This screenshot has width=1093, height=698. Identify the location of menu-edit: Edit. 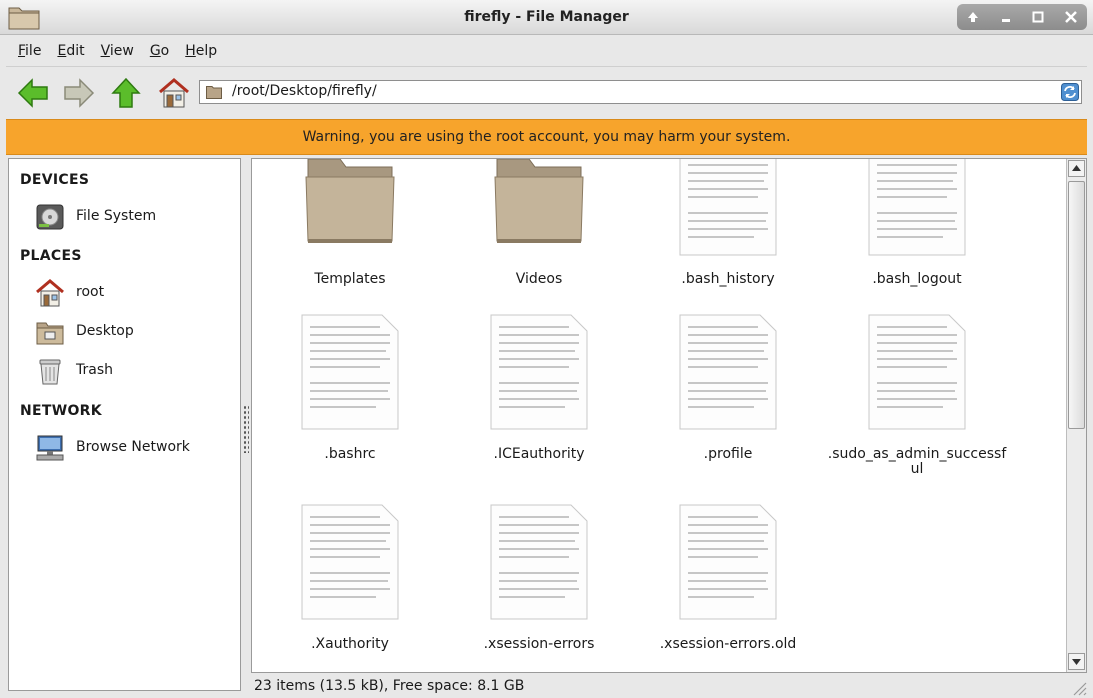
(70, 51).